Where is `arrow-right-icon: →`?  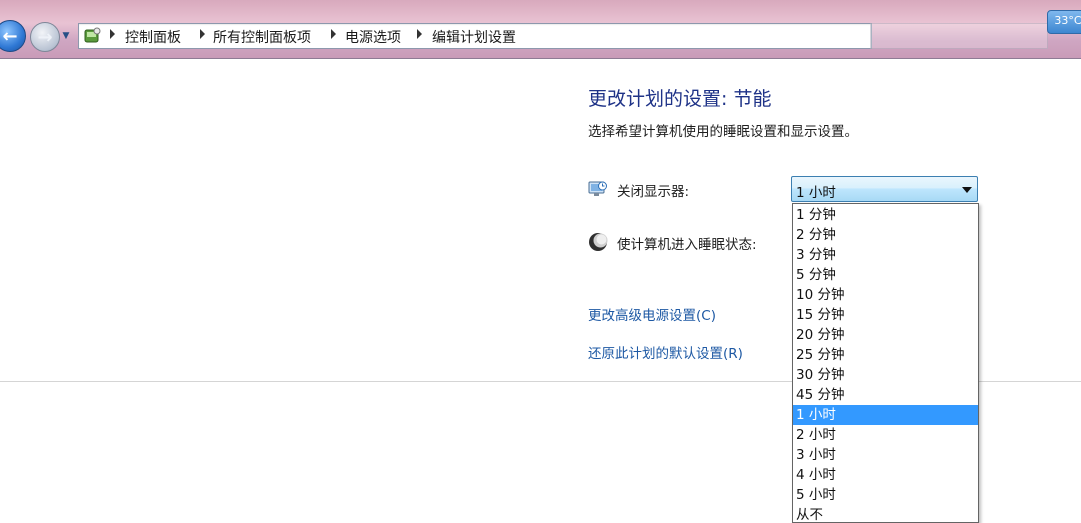 arrow-right-icon: → is located at coordinates (45, 37).